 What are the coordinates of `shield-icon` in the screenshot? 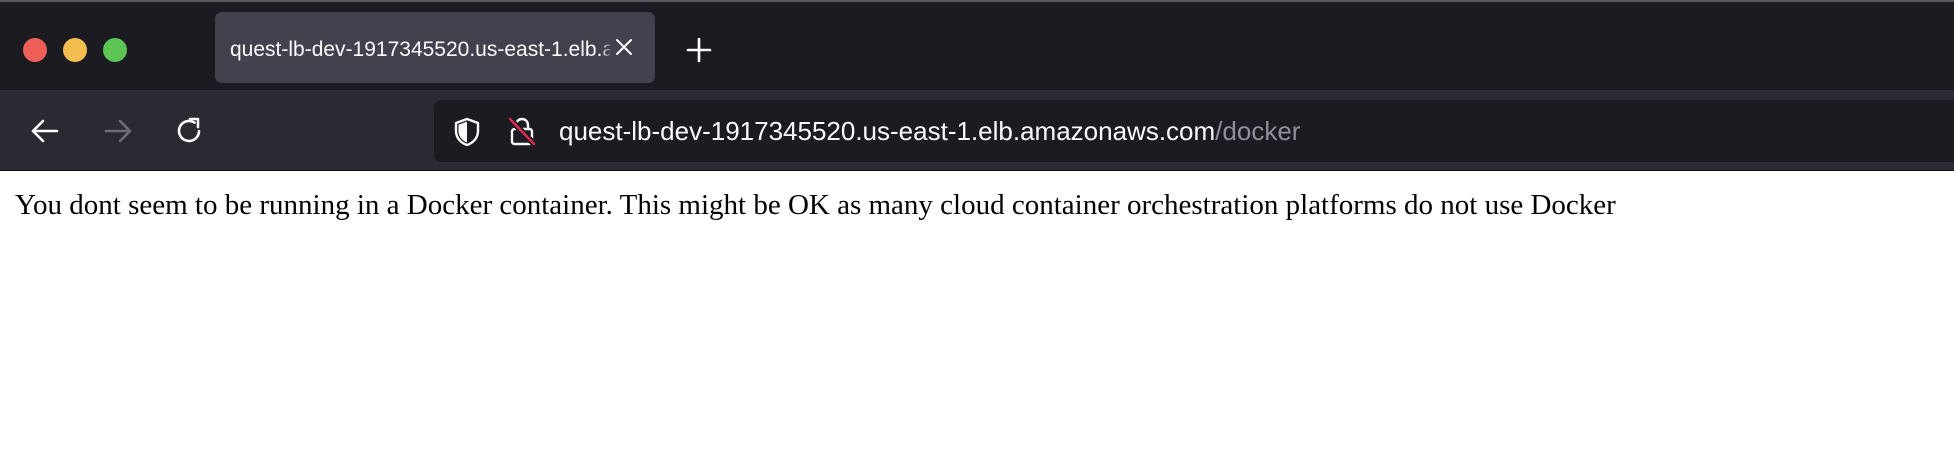 It's located at (467, 132).